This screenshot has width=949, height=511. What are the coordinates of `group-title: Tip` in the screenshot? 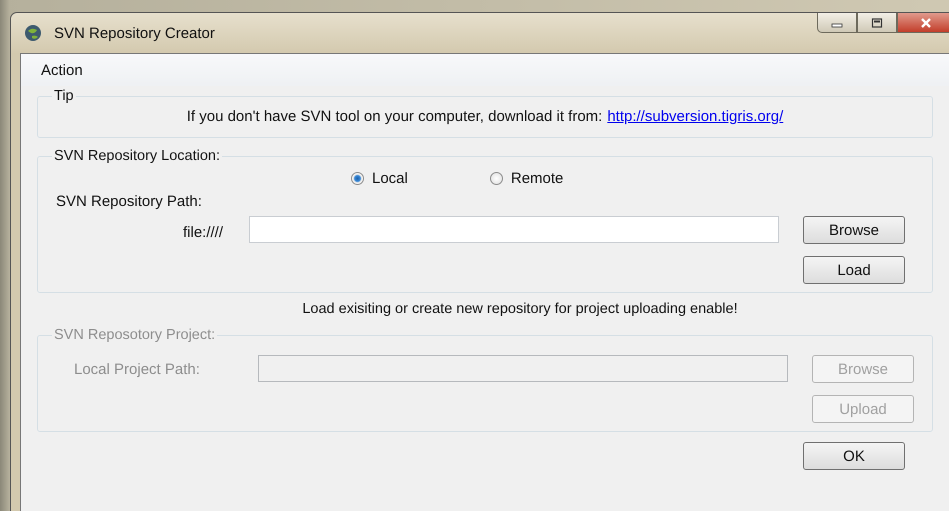 It's located at (64, 96).